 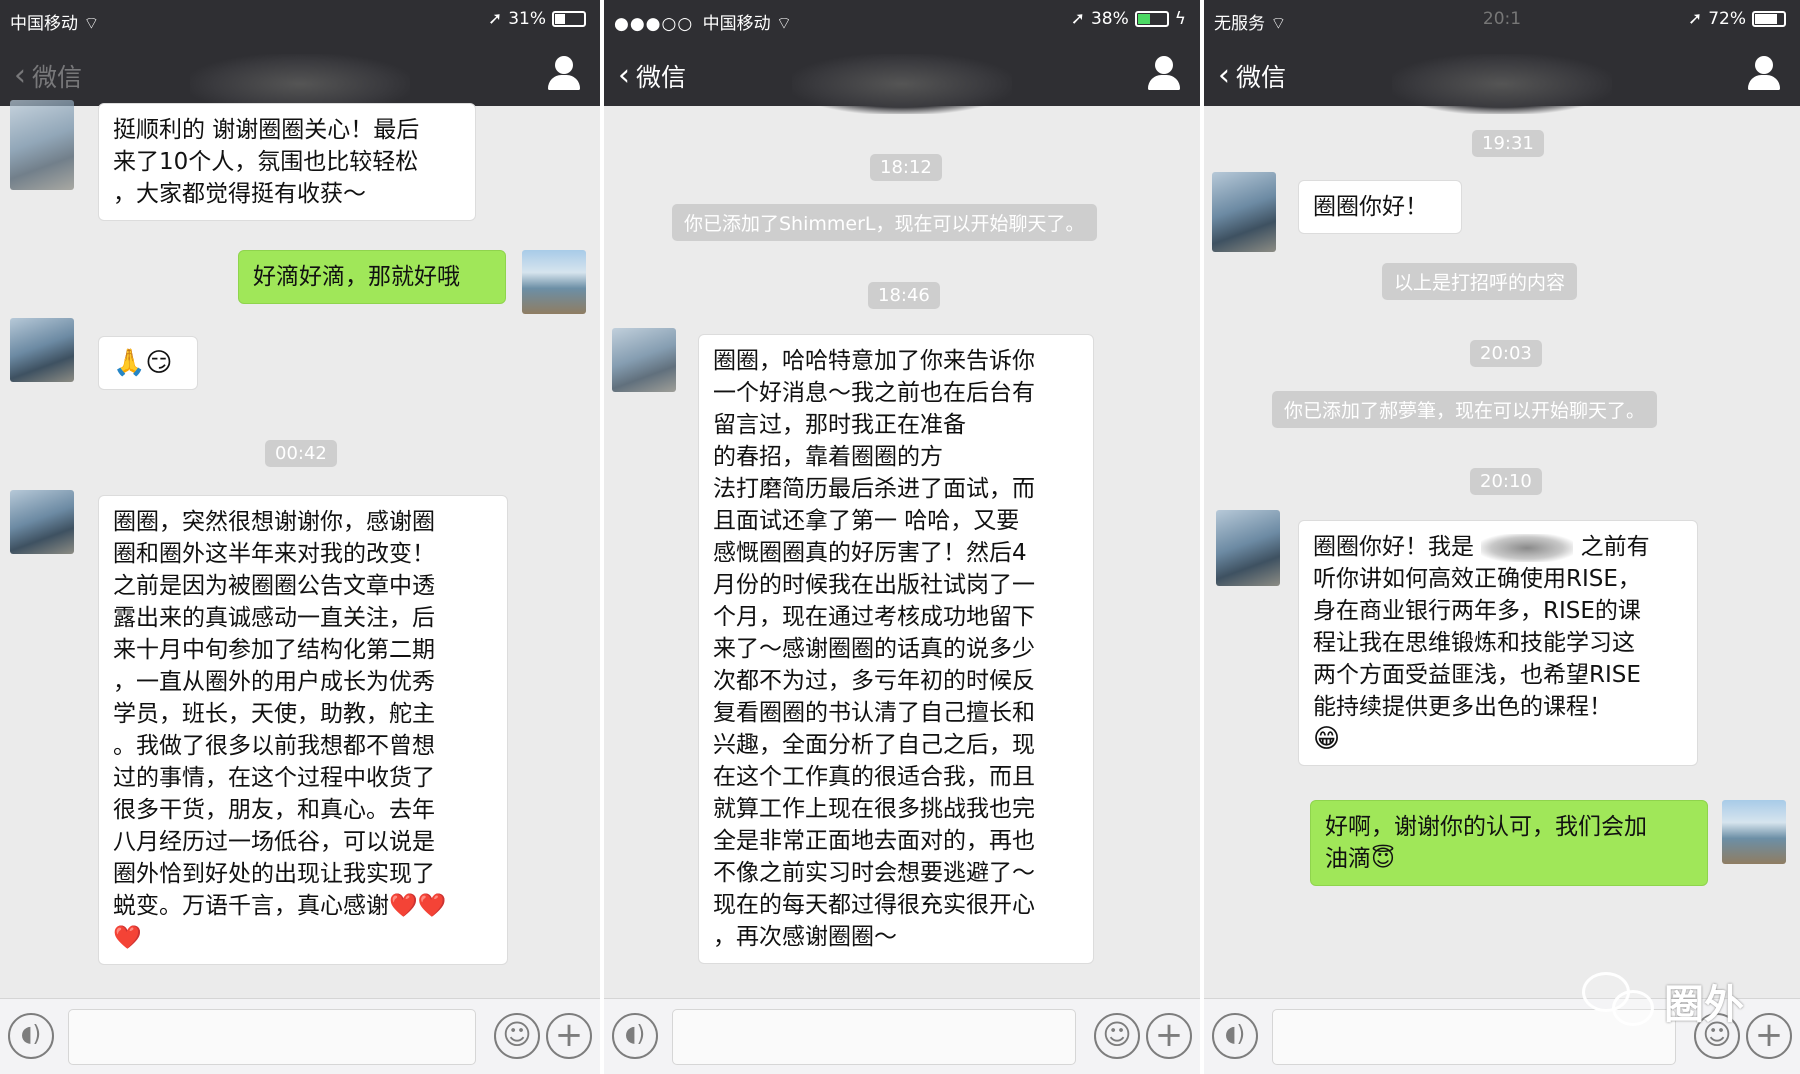 What do you see at coordinates (839, 425) in the screenshot?
I see `message-line: 留言过，那时我正在准备` at bounding box center [839, 425].